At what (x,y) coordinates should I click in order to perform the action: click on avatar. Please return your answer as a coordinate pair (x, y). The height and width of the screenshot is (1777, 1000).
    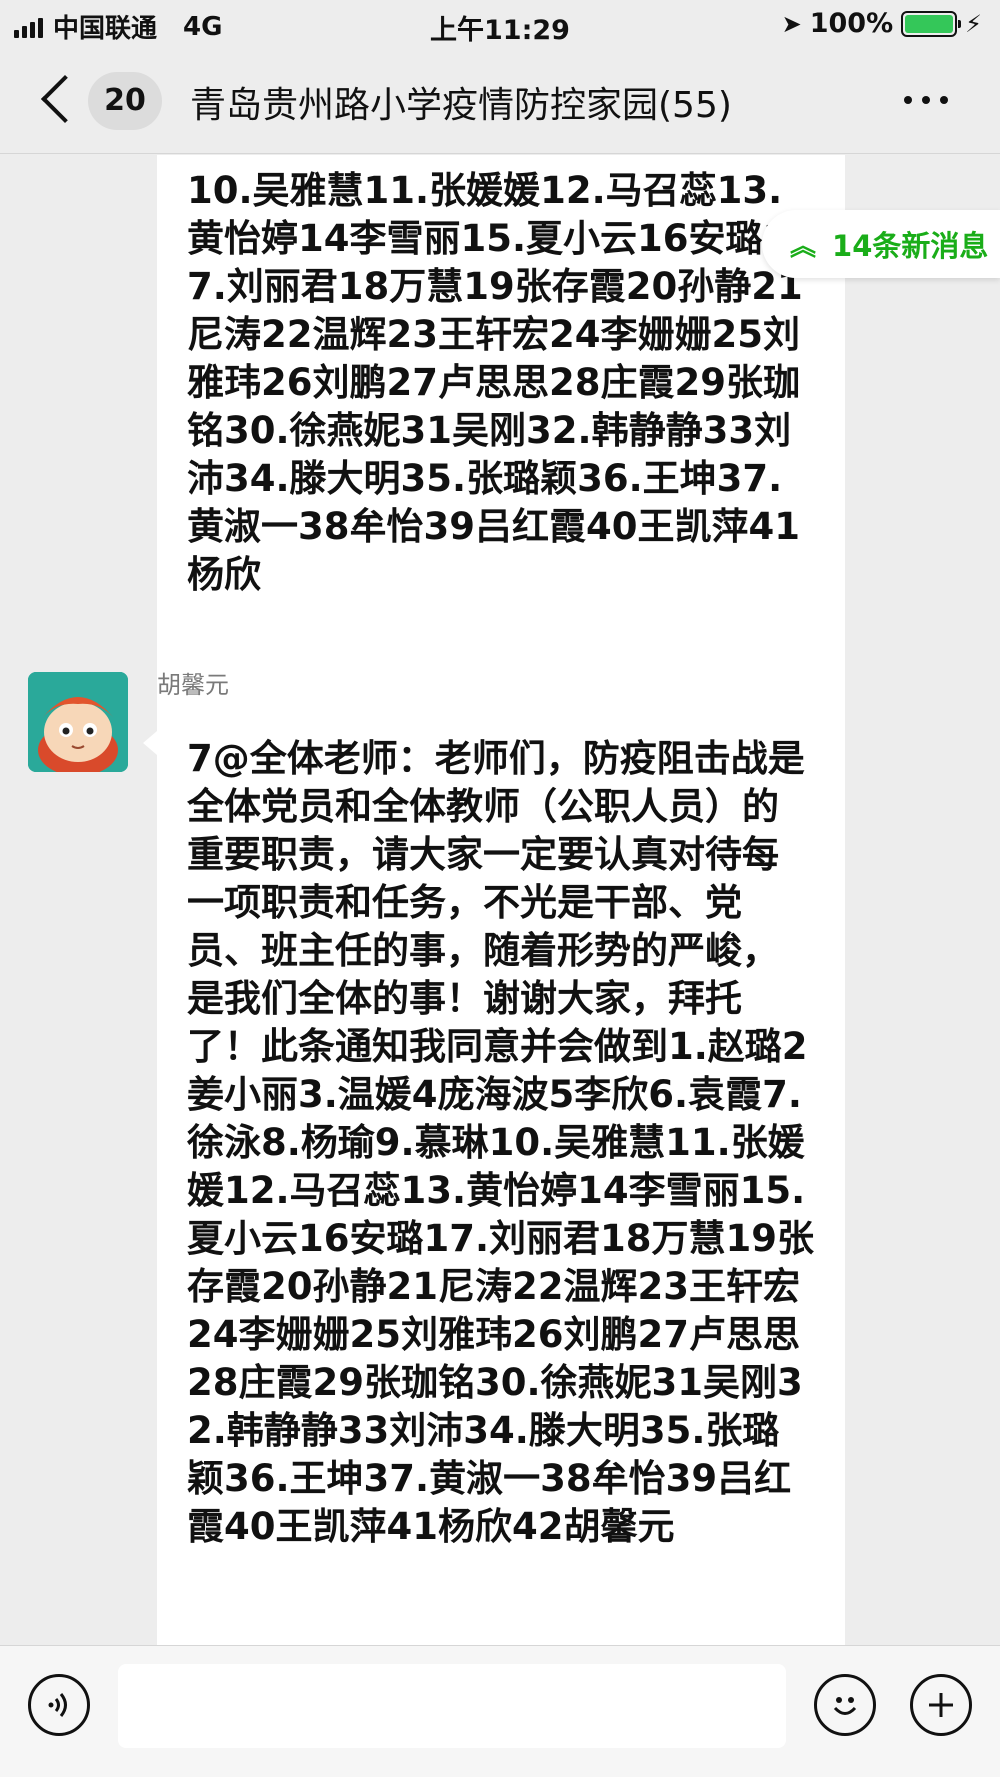
    Looking at the image, I should click on (78, 722).